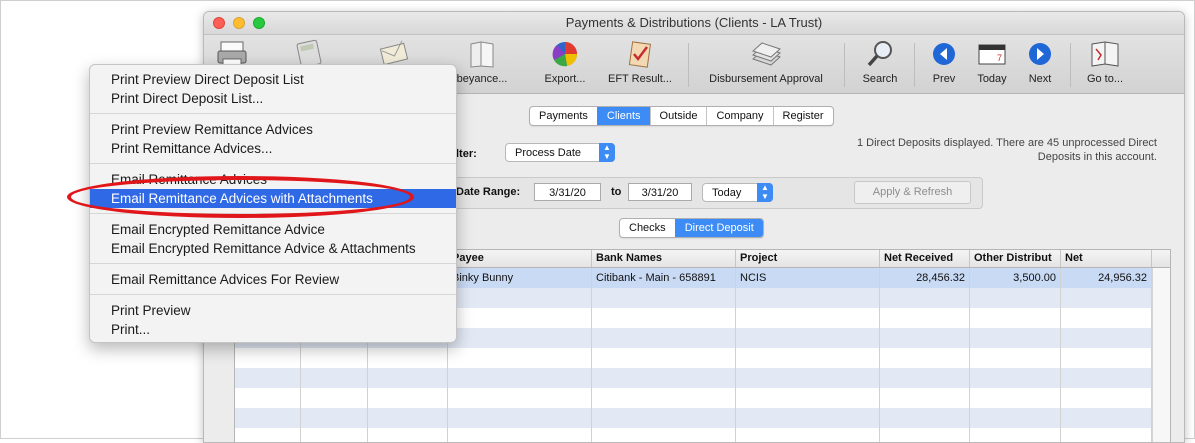 The image size is (1195, 443). Describe the element at coordinates (766, 65) in the screenshot. I see `toolbar-disbursement-approval-button: Disbursement Approval` at that location.